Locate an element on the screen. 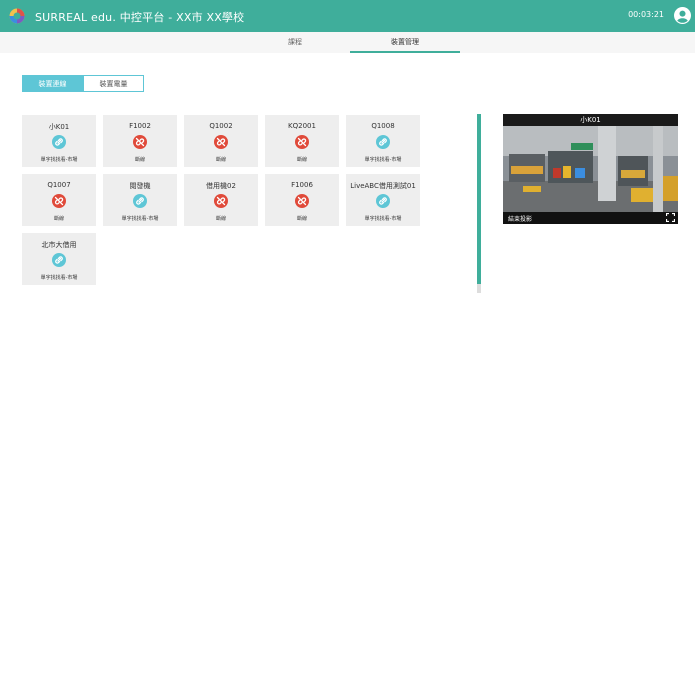  device-card: KQ2001 斷線 is located at coordinates (302, 141).